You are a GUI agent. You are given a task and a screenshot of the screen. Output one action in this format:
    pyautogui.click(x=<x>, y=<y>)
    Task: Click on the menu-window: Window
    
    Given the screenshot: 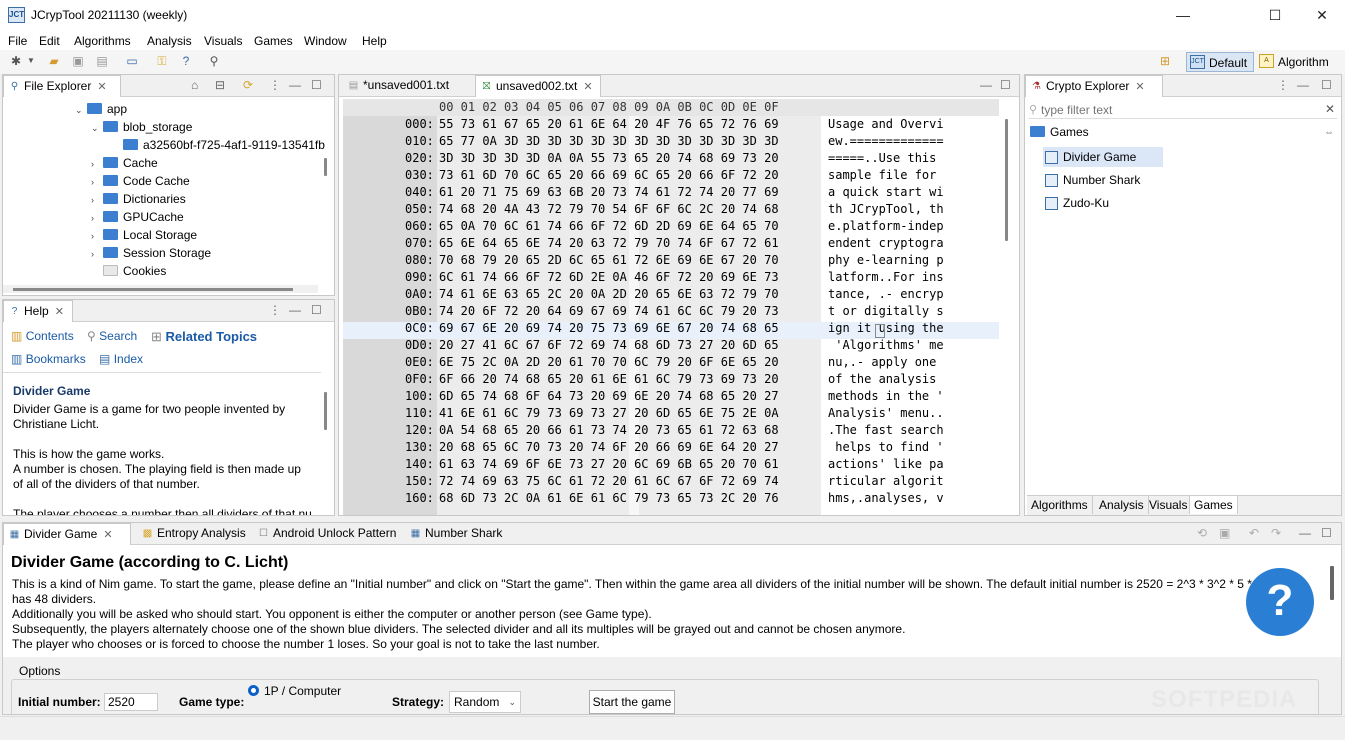 What is the action you would take?
    pyautogui.click(x=325, y=41)
    